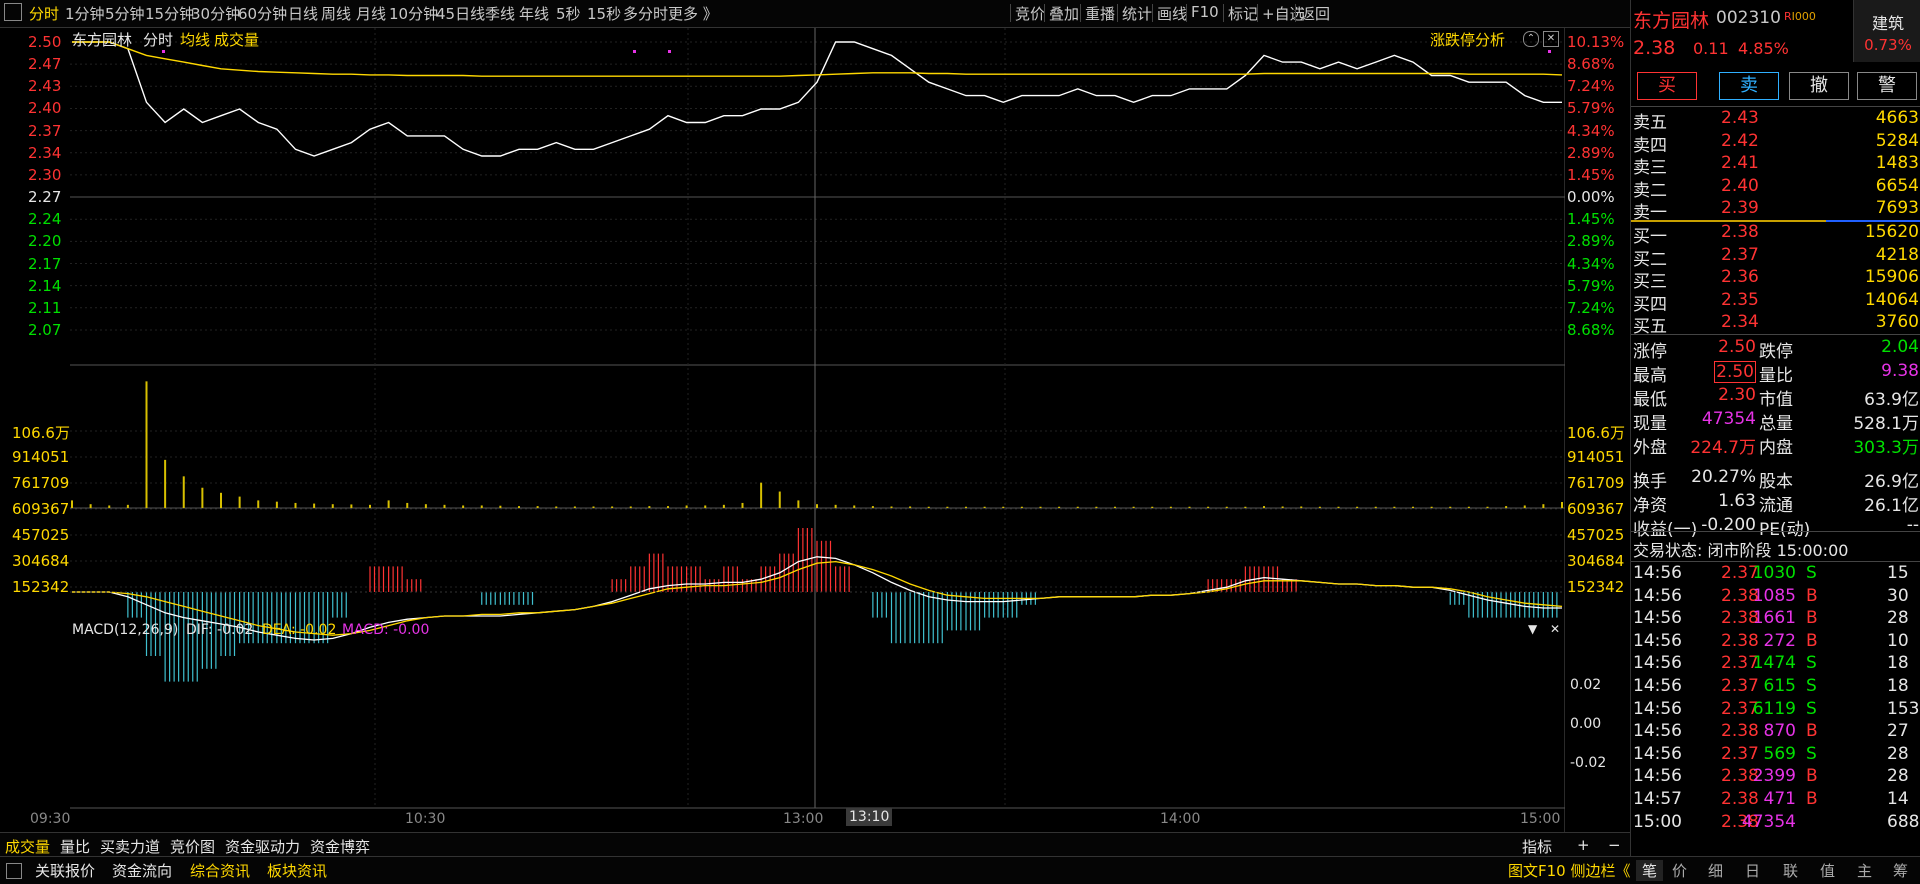  What do you see at coordinates (1888, 45) in the screenshot?
I see `sector-pct: 0.73%` at bounding box center [1888, 45].